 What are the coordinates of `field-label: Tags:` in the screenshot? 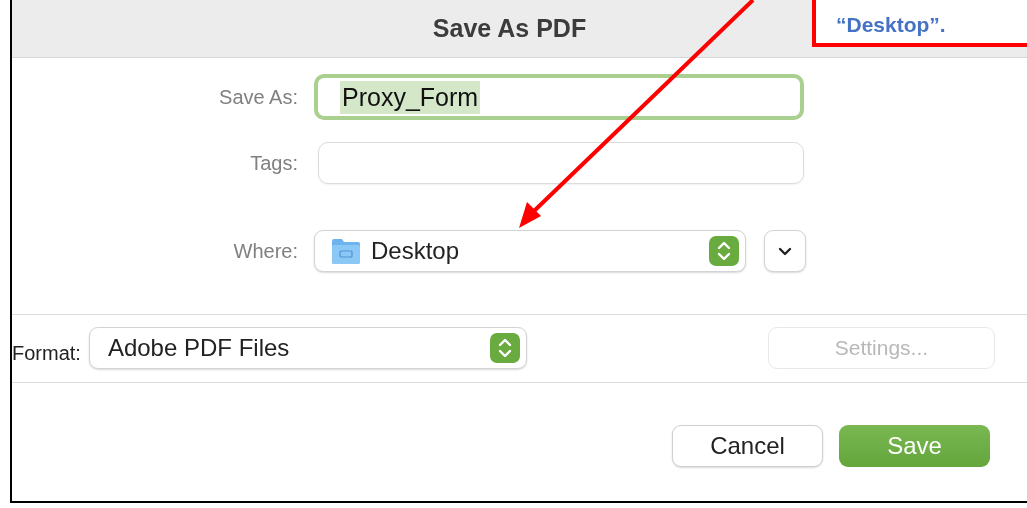 It's located at (274, 163).